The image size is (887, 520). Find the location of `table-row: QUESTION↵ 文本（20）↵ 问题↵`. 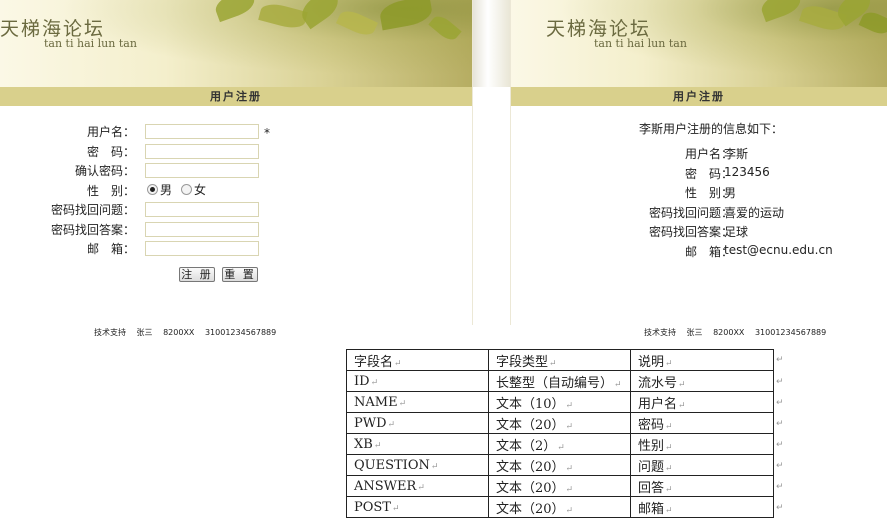

table-row: QUESTION↵ 文本（20）↵ 问题↵ is located at coordinates (560, 465).